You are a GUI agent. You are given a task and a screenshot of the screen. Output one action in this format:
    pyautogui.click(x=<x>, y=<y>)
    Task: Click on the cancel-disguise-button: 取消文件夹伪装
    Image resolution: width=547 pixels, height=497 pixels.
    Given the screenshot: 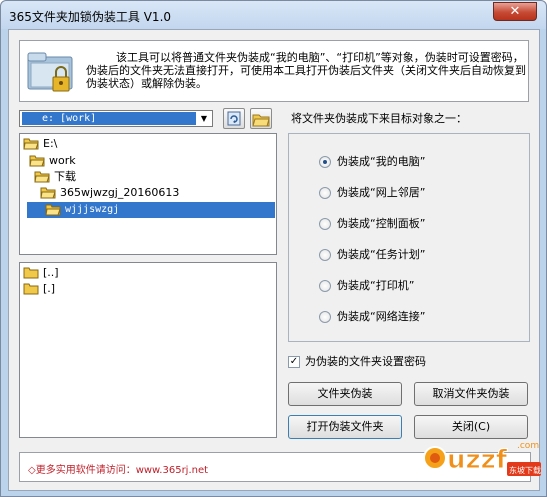 What is the action you would take?
    pyautogui.click(x=471, y=394)
    